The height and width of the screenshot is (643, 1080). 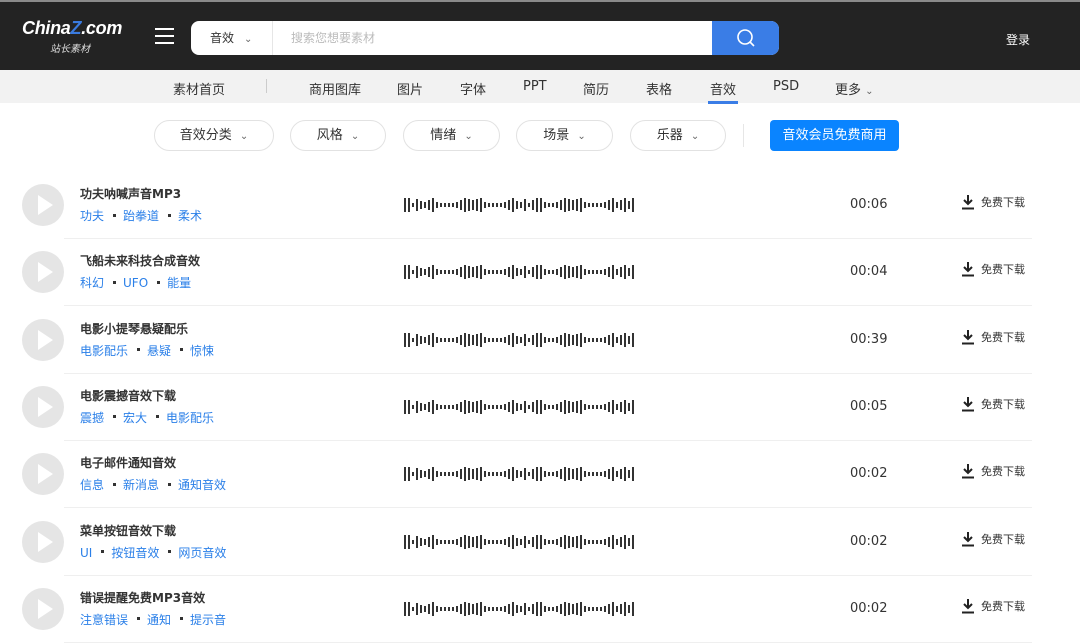 What do you see at coordinates (72, 36) in the screenshot?
I see `logo: ChinaZ.com 站长素材` at bounding box center [72, 36].